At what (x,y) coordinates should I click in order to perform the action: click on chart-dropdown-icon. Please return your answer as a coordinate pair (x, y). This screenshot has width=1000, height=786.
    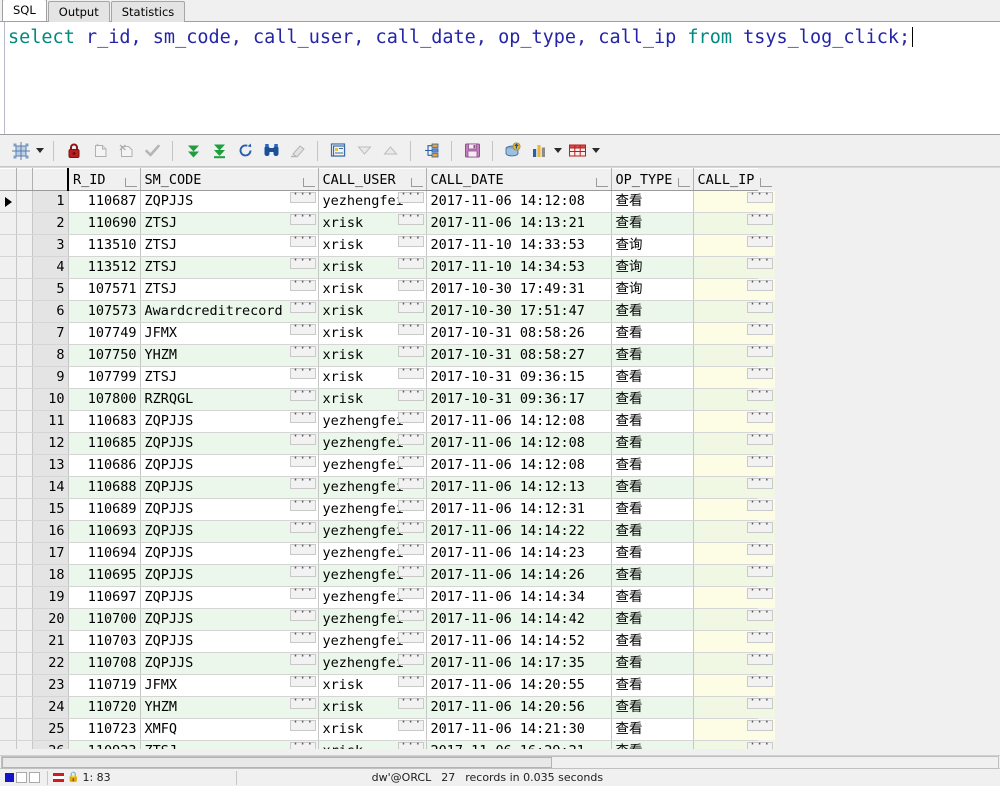
    Looking at the image, I should click on (558, 151).